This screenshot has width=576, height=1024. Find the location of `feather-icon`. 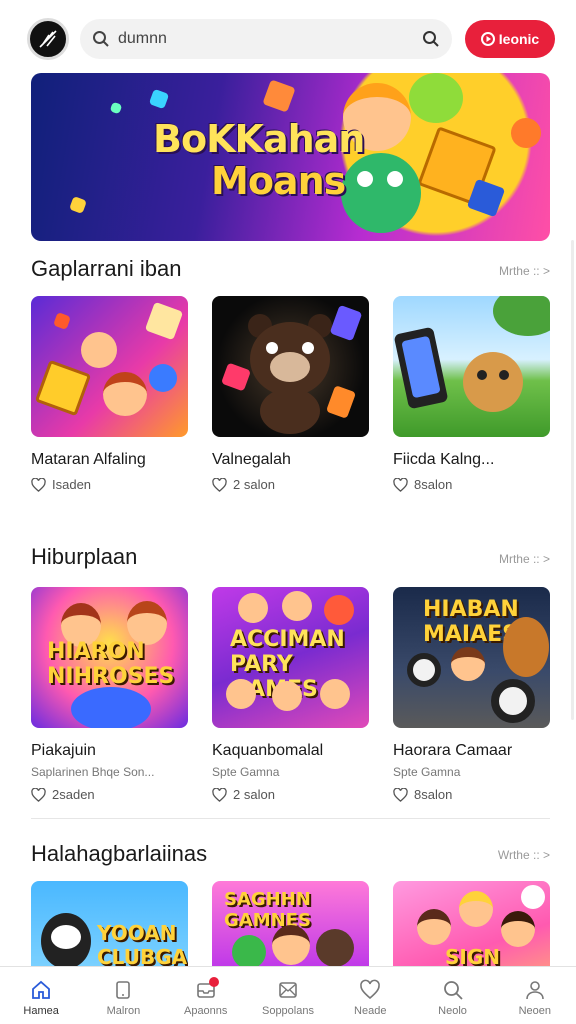

feather-icon is located at coordinates (48, 39).